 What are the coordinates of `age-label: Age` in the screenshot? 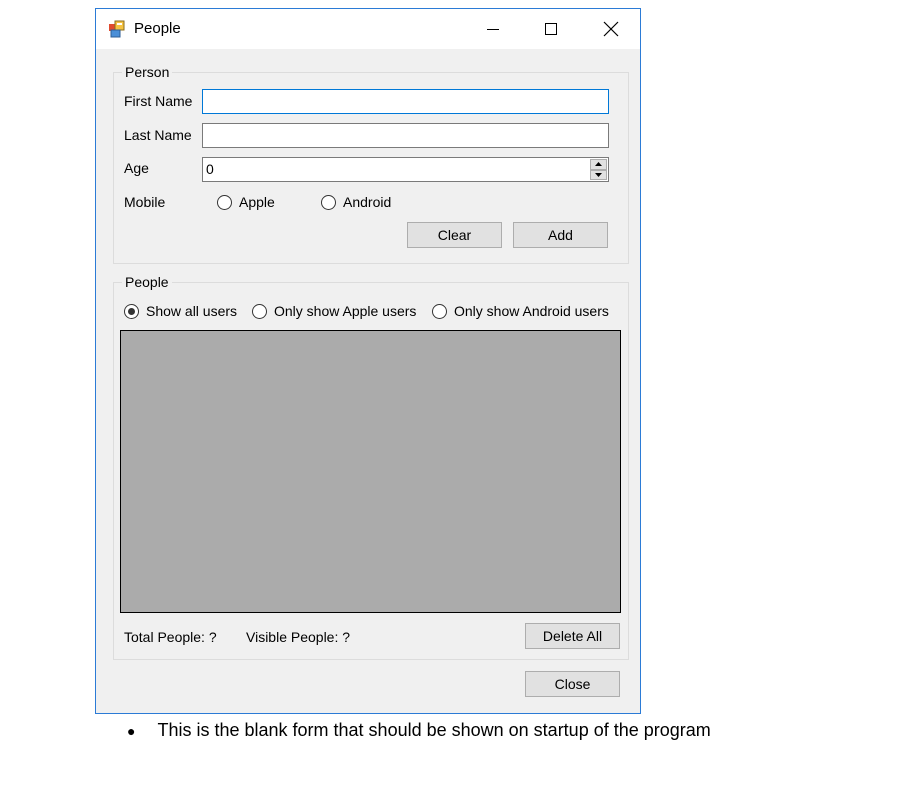 It's located at (136, 168).